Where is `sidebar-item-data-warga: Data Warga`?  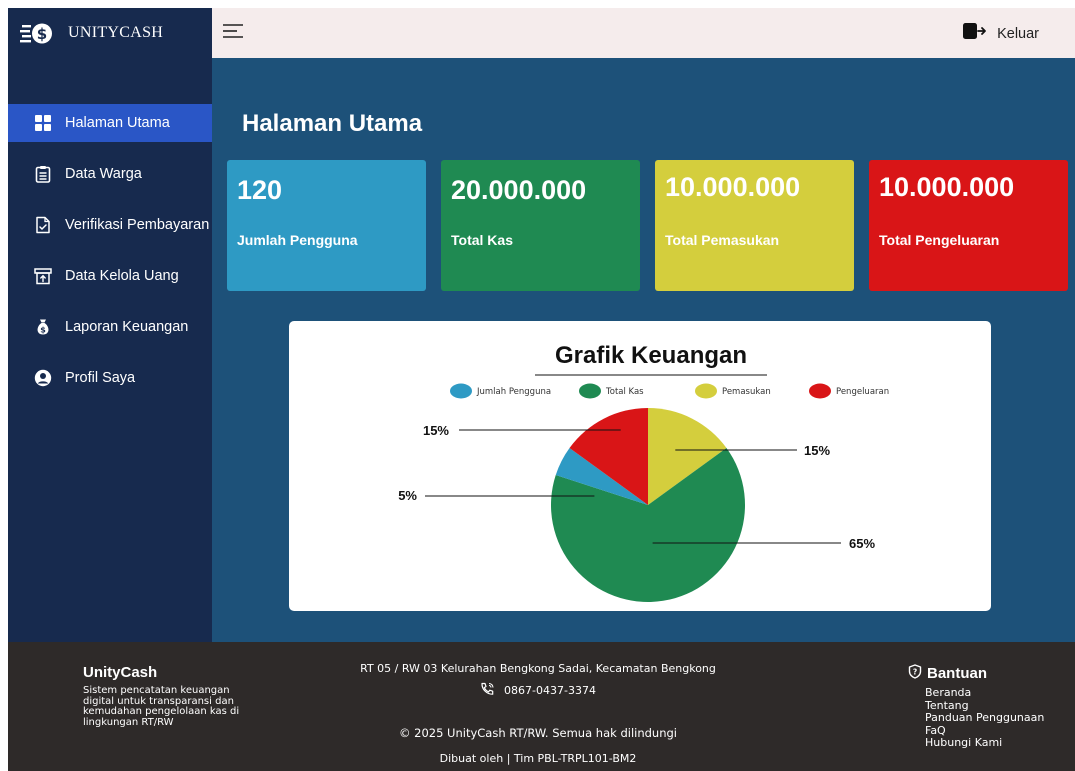
sidebar-item-data-warga: Data Warga is located at coordinates (110, 174).